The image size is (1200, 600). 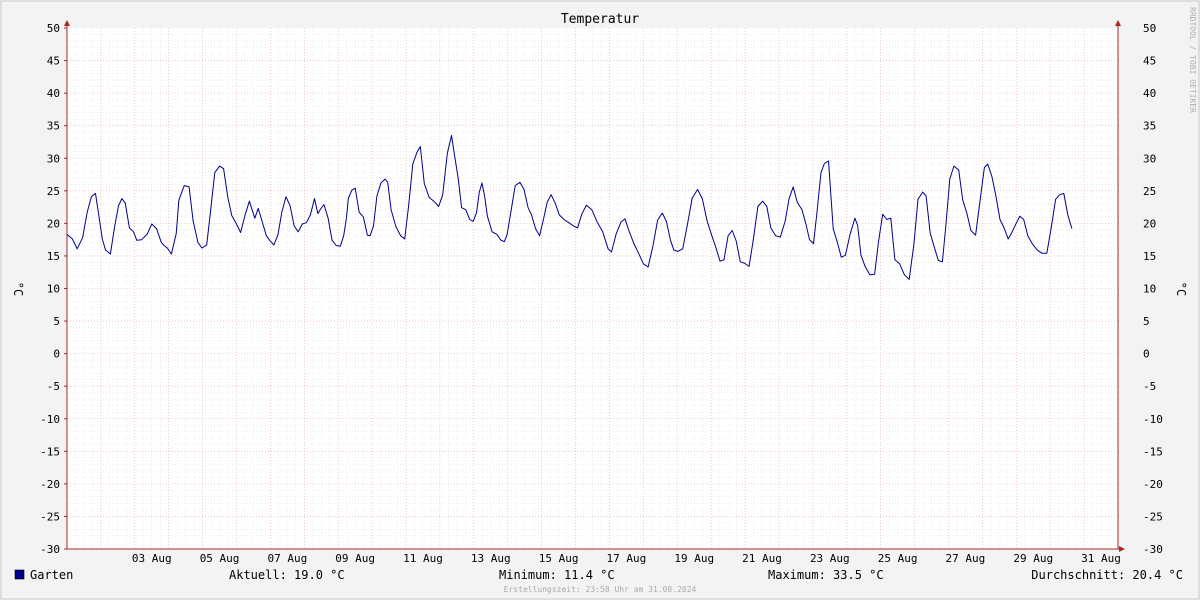 What do you see at coordinates (1149, 223) in the screenshot?
I see `y-tick-label-right: 20` at bounding box center [1149, 223].